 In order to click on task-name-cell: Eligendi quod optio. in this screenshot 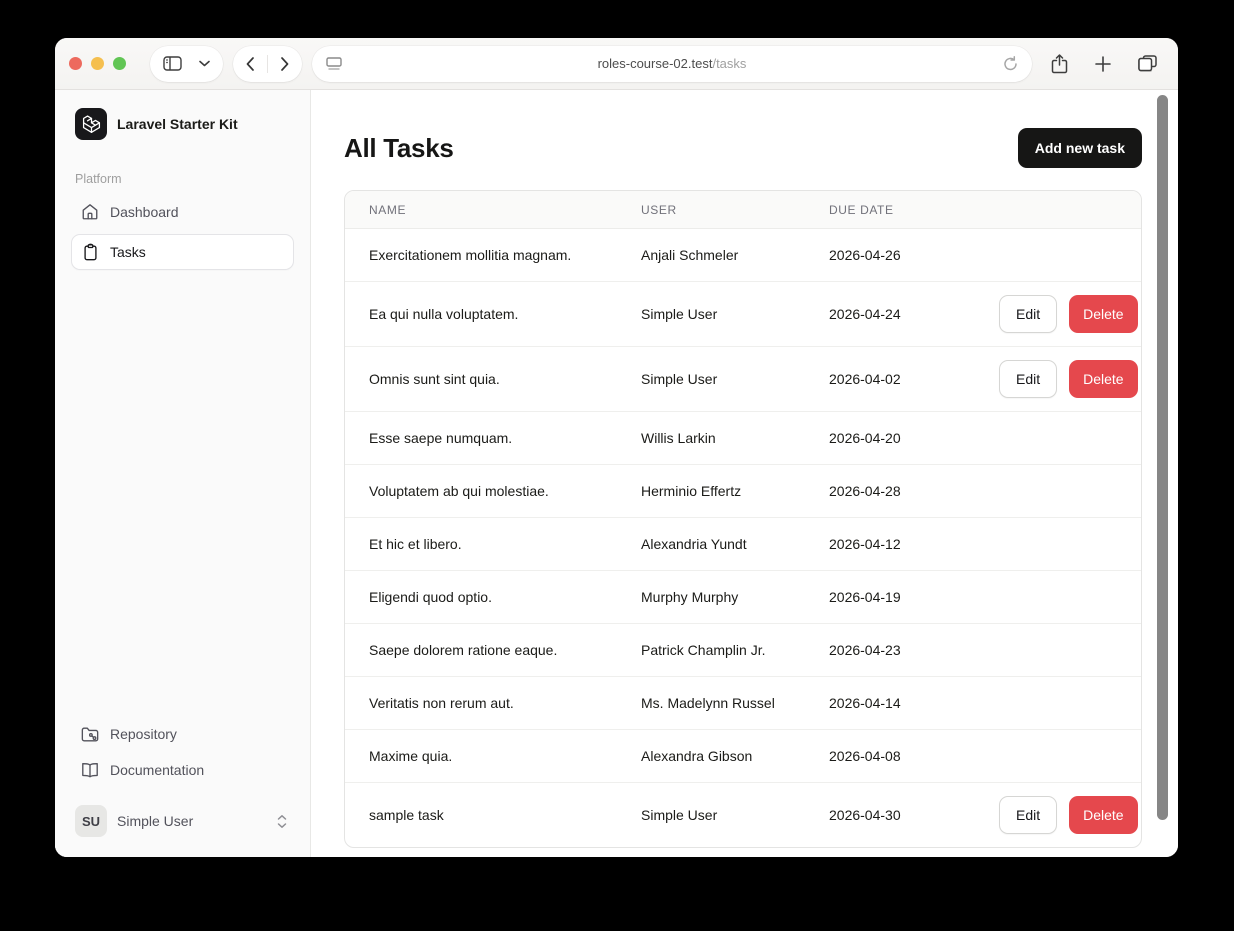, I will do `click(430, 597)`.